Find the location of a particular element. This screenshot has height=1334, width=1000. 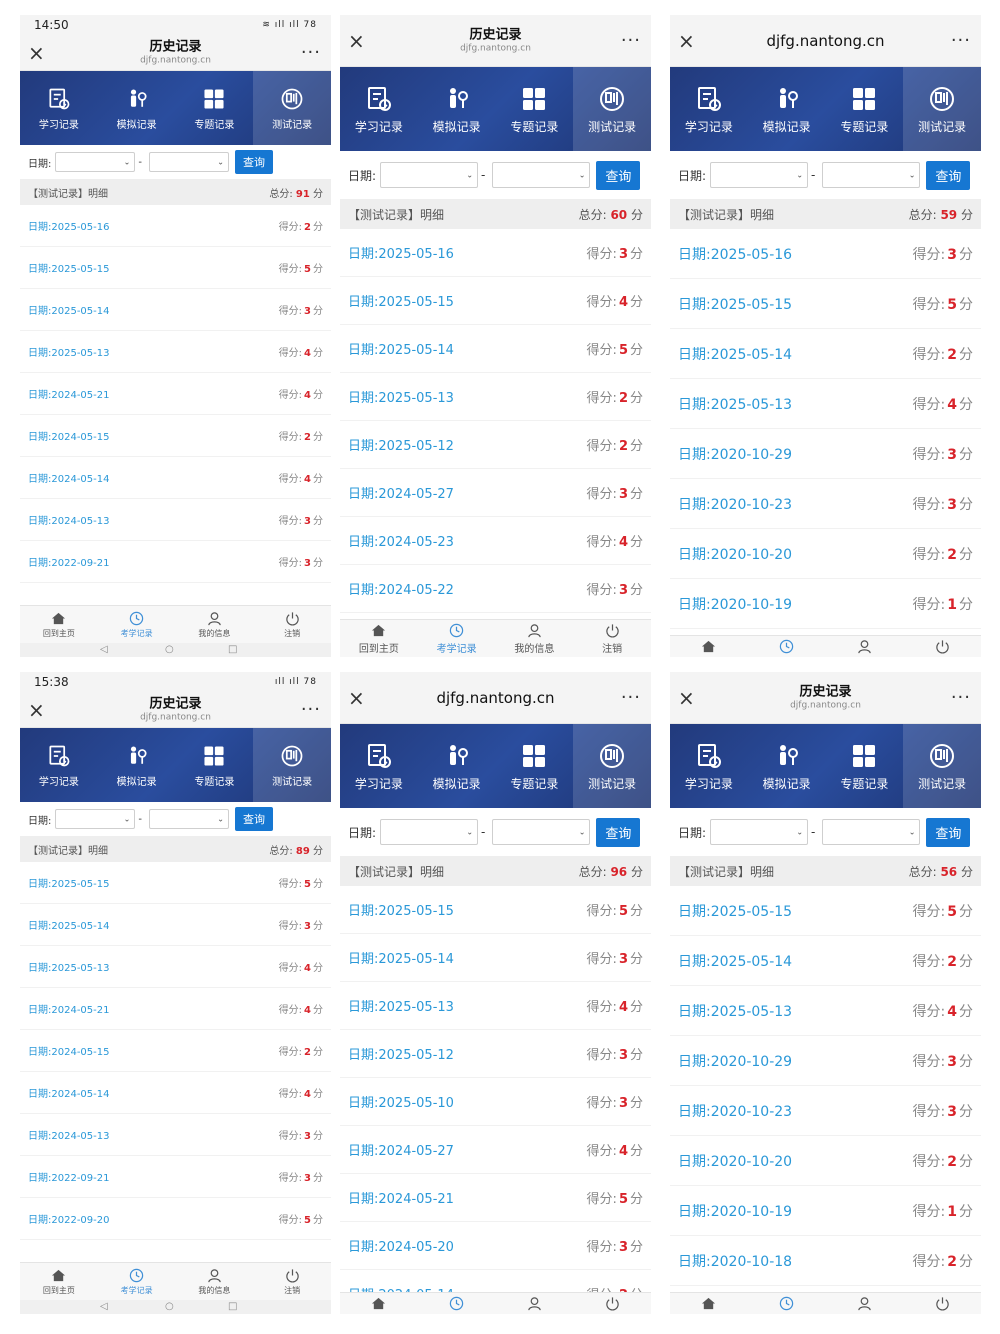

record-row: 日期:2025-05-12 得分: 3 分 is located at coordinates (495, 1054).